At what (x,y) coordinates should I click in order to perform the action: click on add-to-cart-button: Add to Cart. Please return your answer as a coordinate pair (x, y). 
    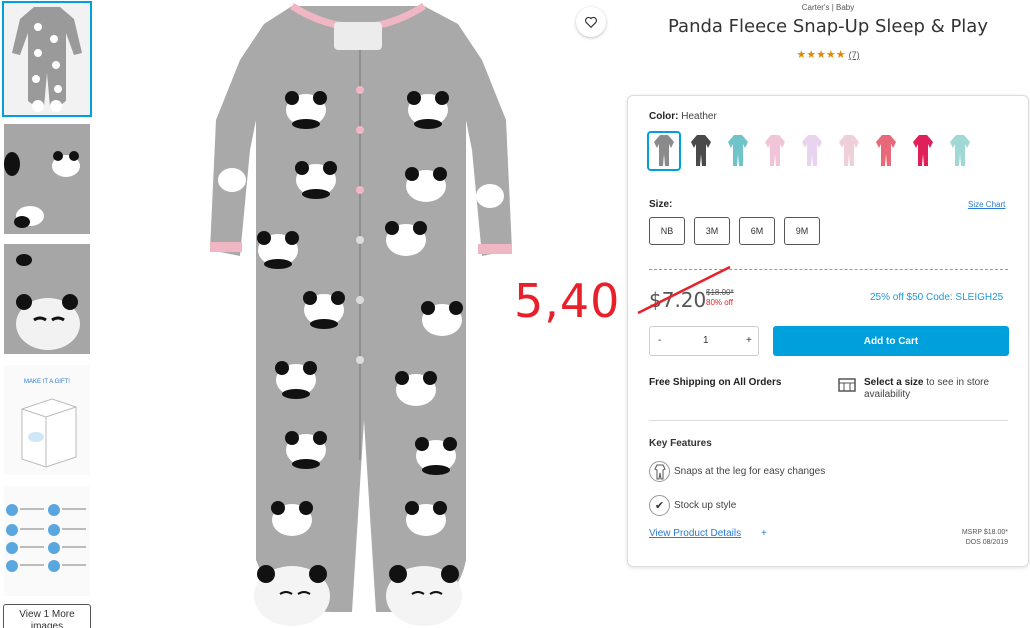
    Looking at the image, I should click on (891, 341).